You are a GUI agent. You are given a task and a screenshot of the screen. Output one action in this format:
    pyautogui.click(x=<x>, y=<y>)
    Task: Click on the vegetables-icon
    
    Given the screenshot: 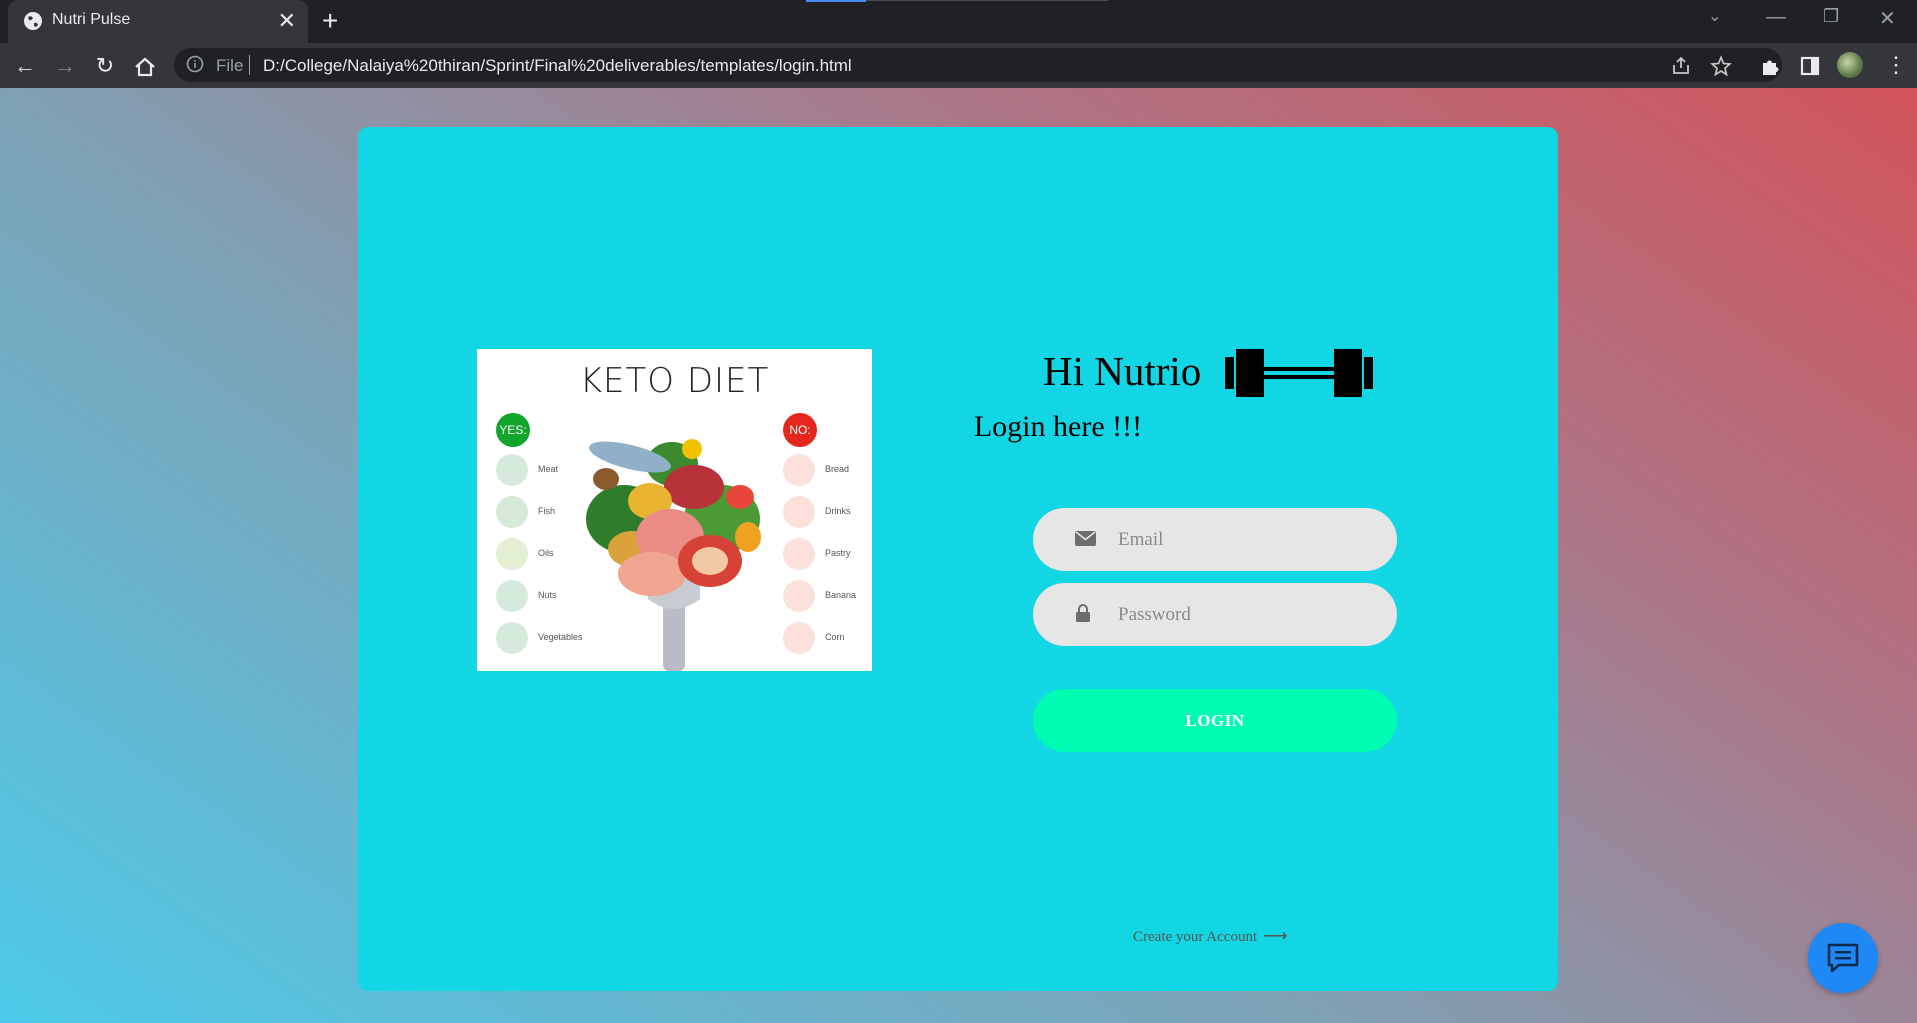 What is the action you would take?
    pyautogui.click(x=512, y=638)
    